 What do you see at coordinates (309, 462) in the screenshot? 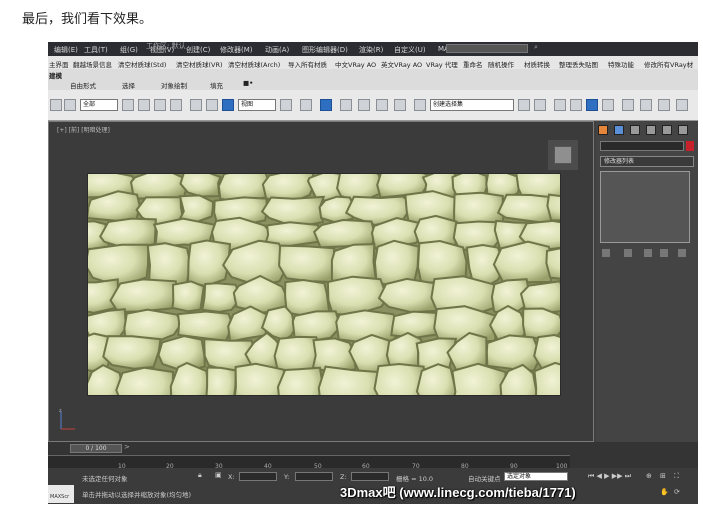
I see `track-bar: 10 20 30 40 50 60 70 80 90 100` at bounding box center [309, 462].